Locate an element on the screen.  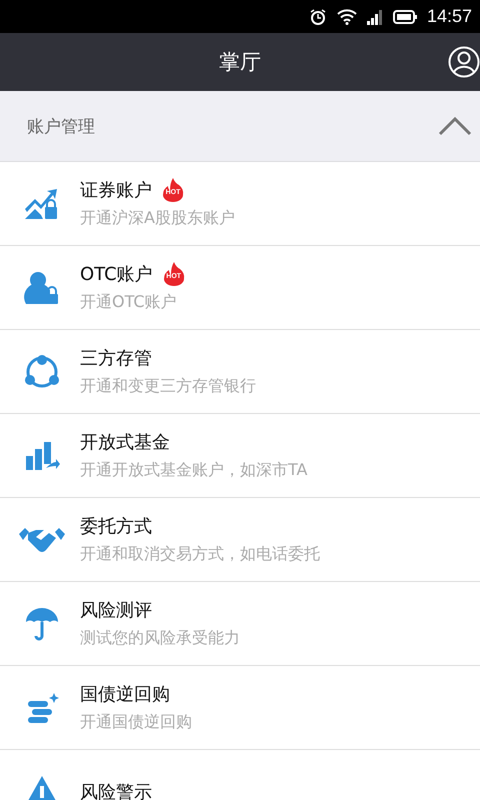
item-title: OTC账户 is located at coordinates (116, 274).